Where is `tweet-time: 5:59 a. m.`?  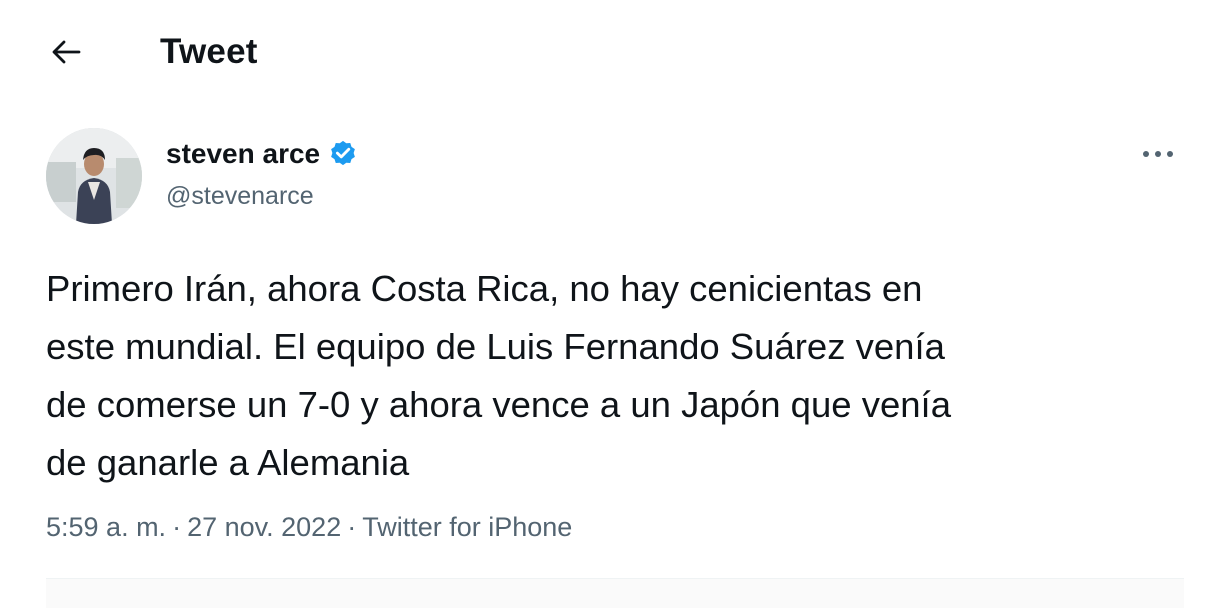 tweet-time: 5:59 a. m. is located at coordinates (106, 527).